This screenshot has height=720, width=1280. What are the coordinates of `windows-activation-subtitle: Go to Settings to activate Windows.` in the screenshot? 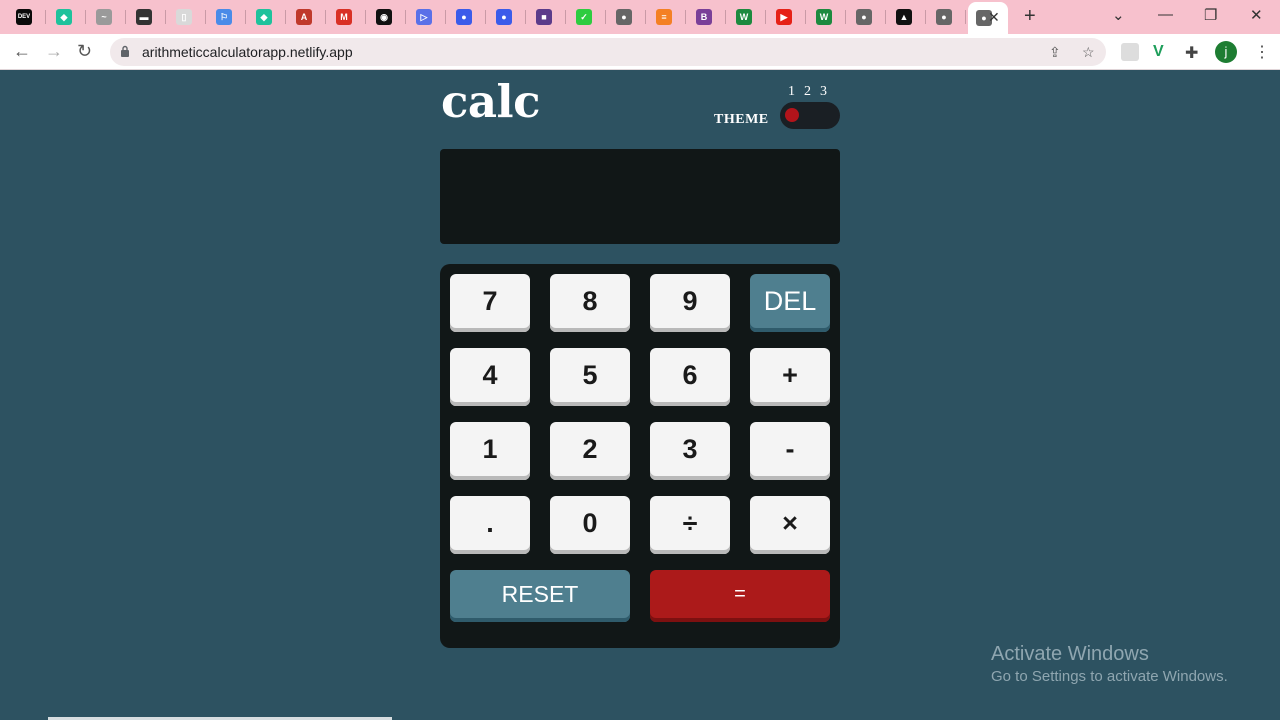 It's located at (1109, 676).